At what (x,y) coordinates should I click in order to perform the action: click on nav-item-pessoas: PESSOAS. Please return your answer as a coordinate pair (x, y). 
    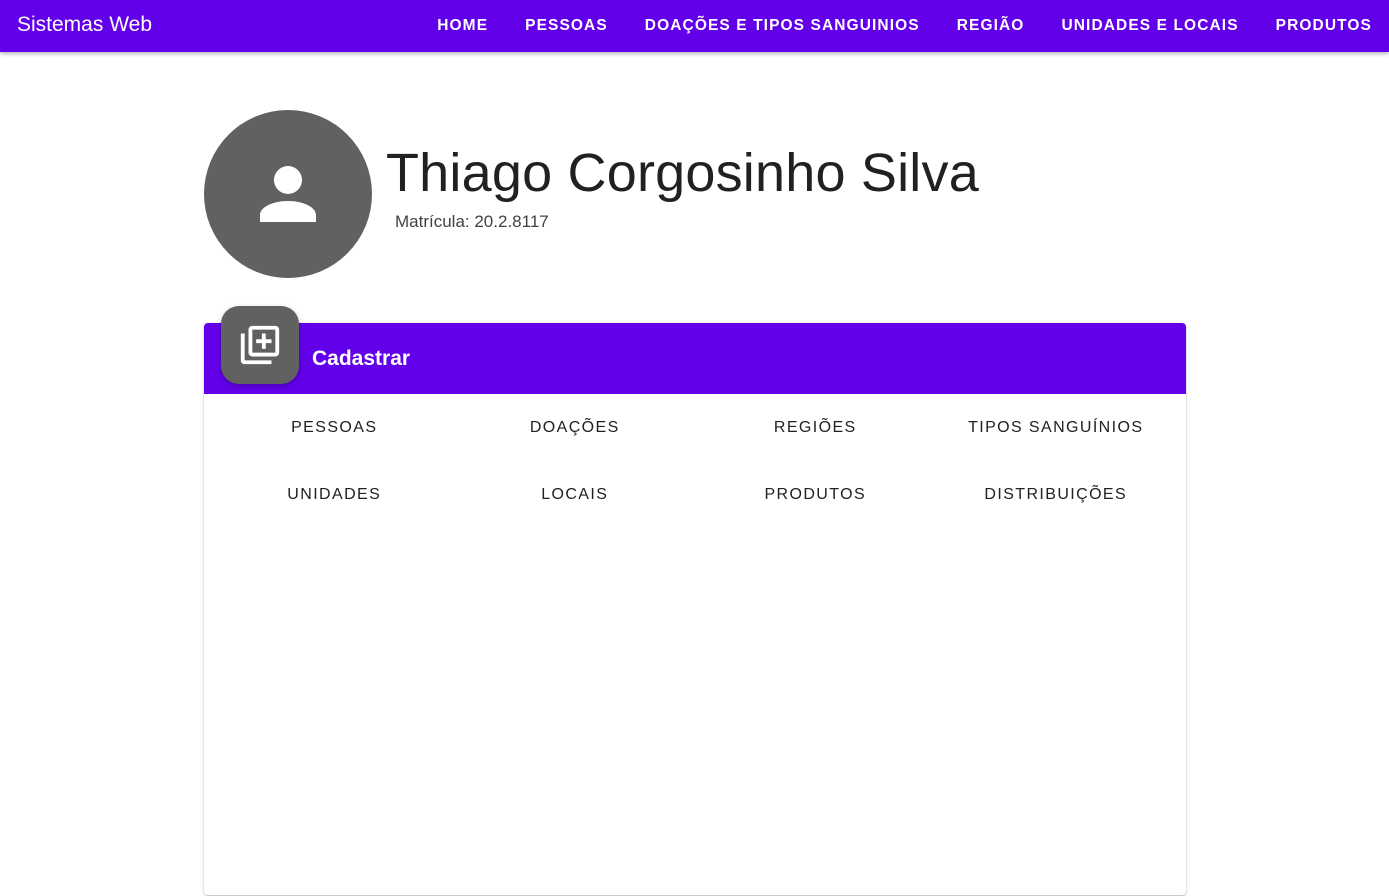
    Looking at the image, I should click on (567, 26).